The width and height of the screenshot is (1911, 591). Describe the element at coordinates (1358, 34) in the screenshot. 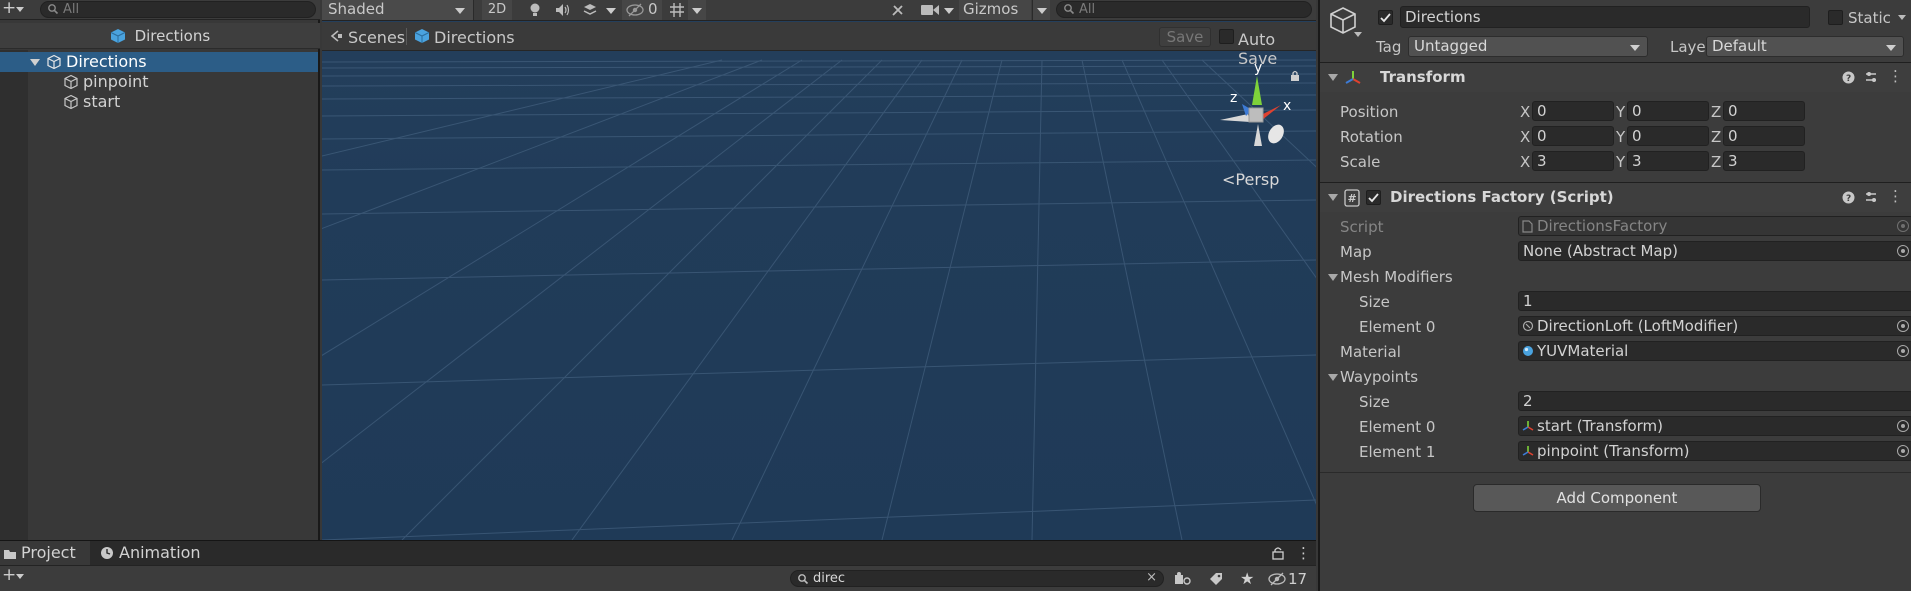

I see `icon-picker-dropdown` at that location.